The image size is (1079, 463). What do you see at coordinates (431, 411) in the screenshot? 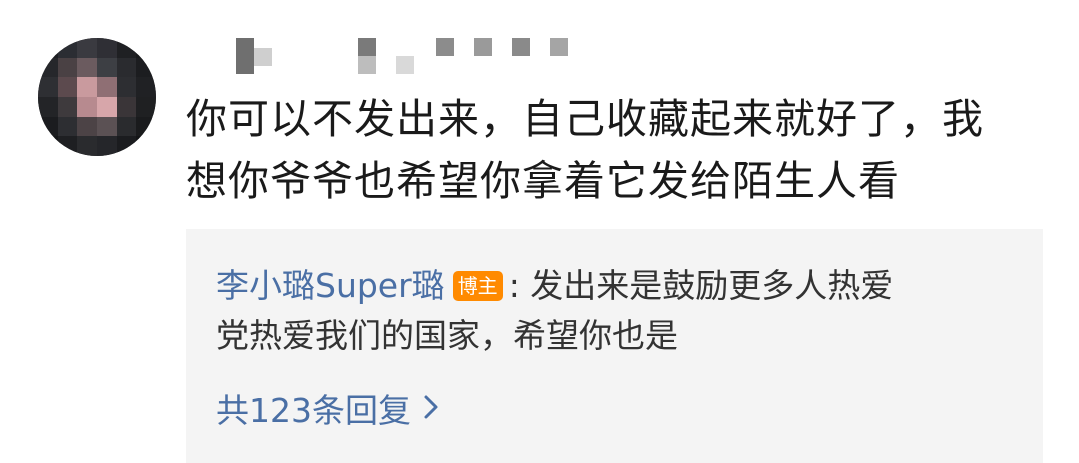
I see `chevron-right-icon` at bounding box center [431, 411].